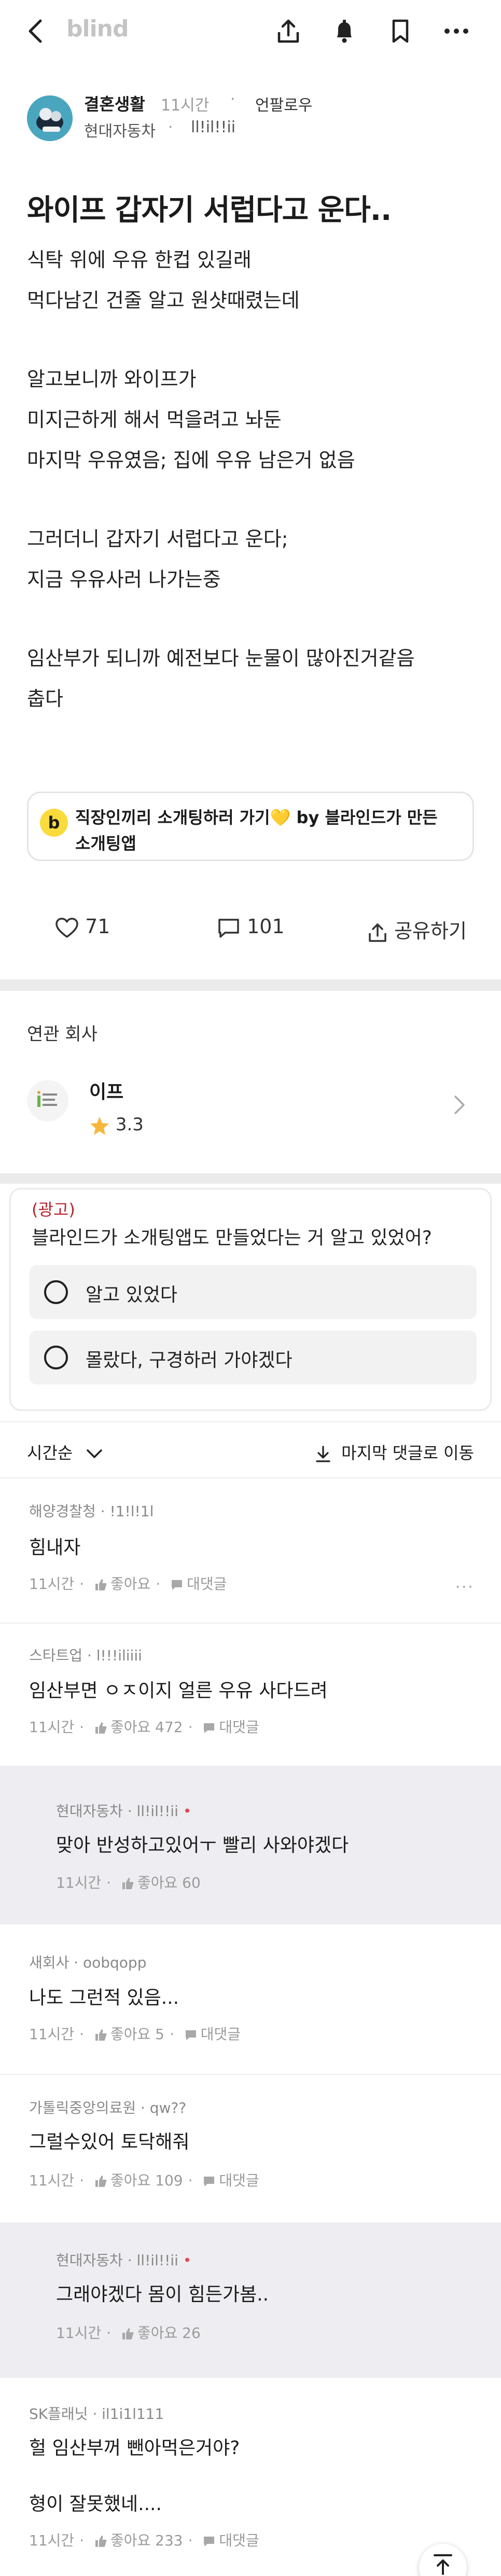  What do you see at coordinates (345, 31) in the screenshot?
I see `bell-icon` at bounding box center [345, 31].